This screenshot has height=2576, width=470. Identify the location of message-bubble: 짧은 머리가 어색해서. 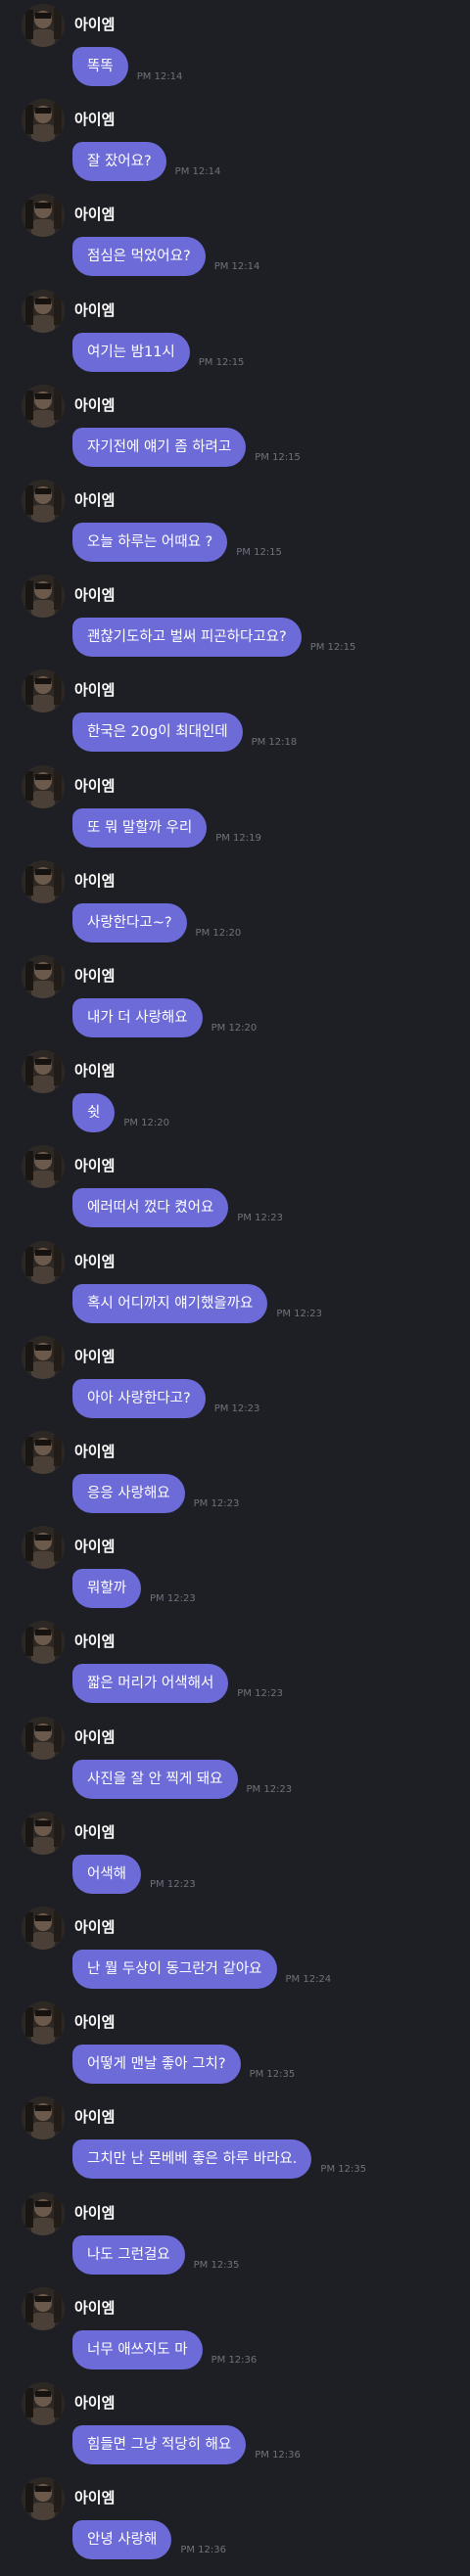
(150, 1684).